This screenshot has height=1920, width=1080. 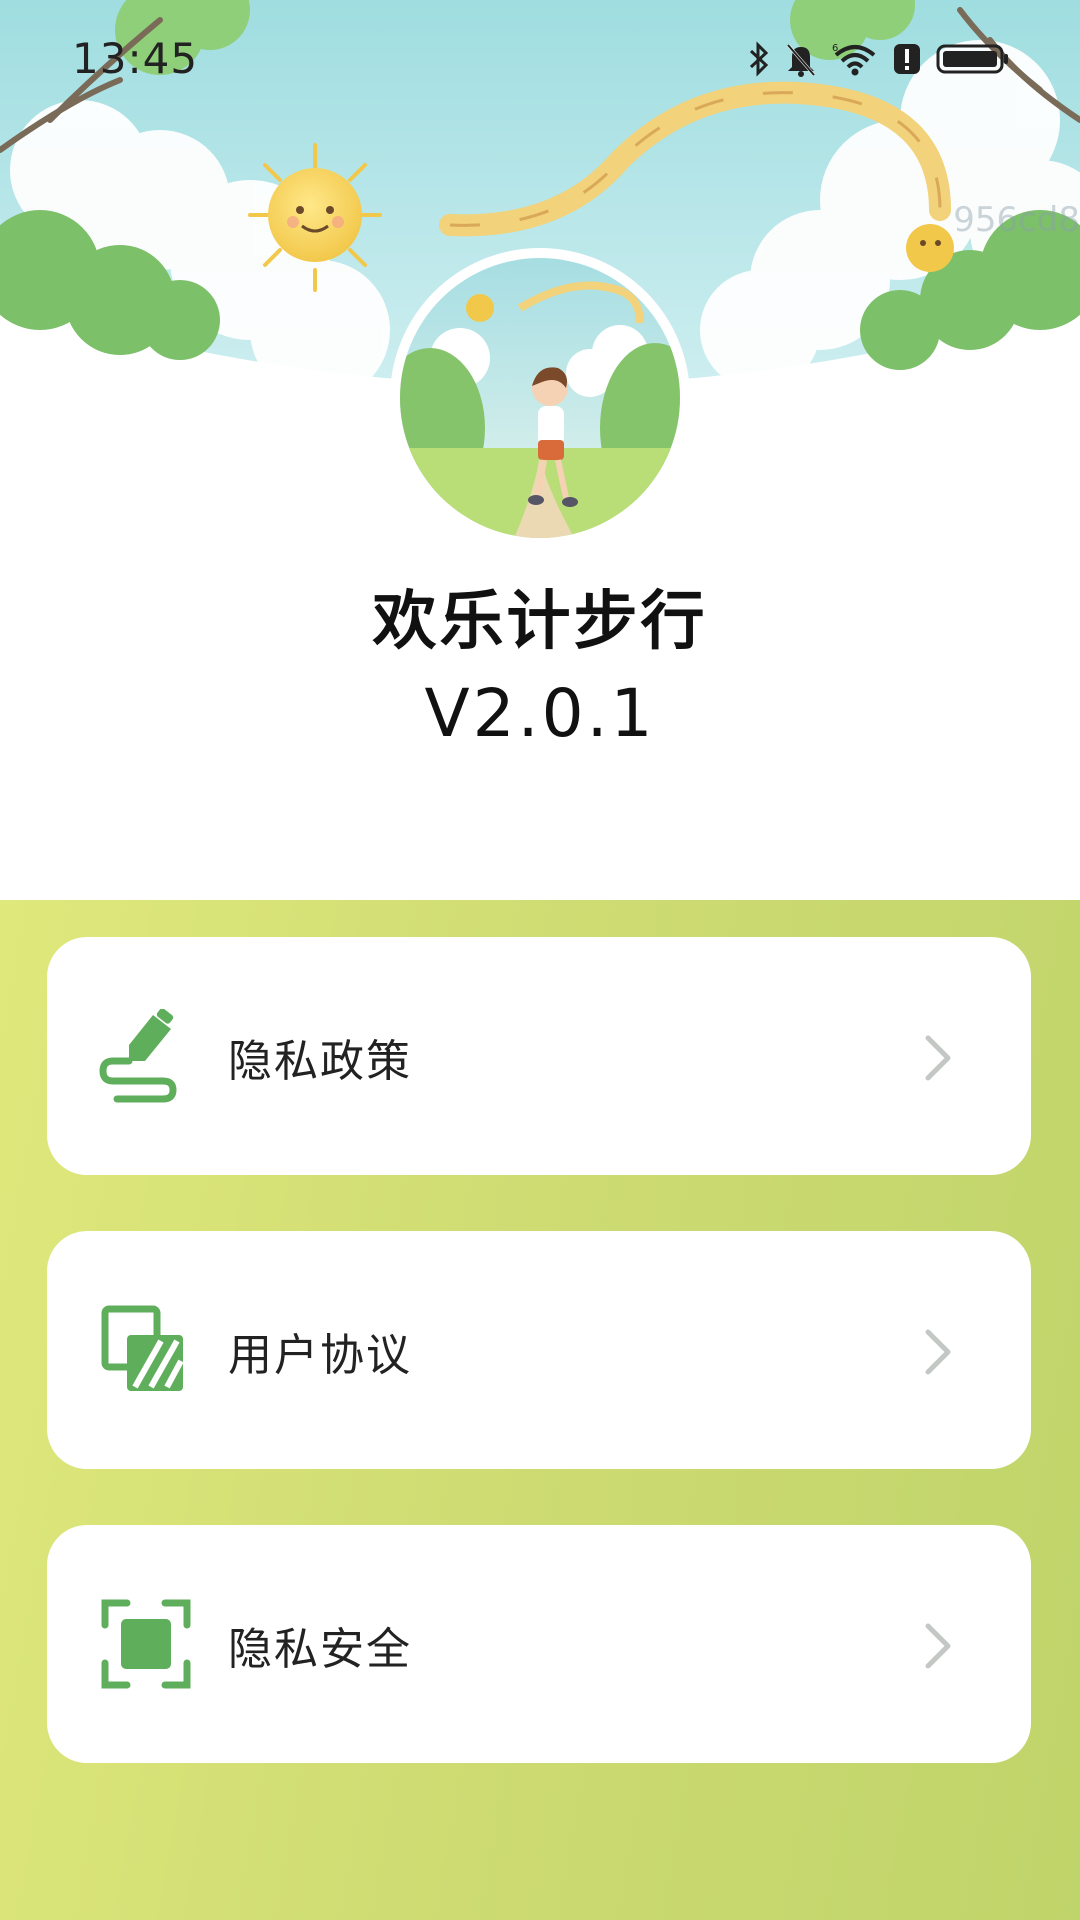 What do you see at coordinates (146, 1644) in the screenshot?
I see `focus-frame-icon` at bounding box center [146, 1644].